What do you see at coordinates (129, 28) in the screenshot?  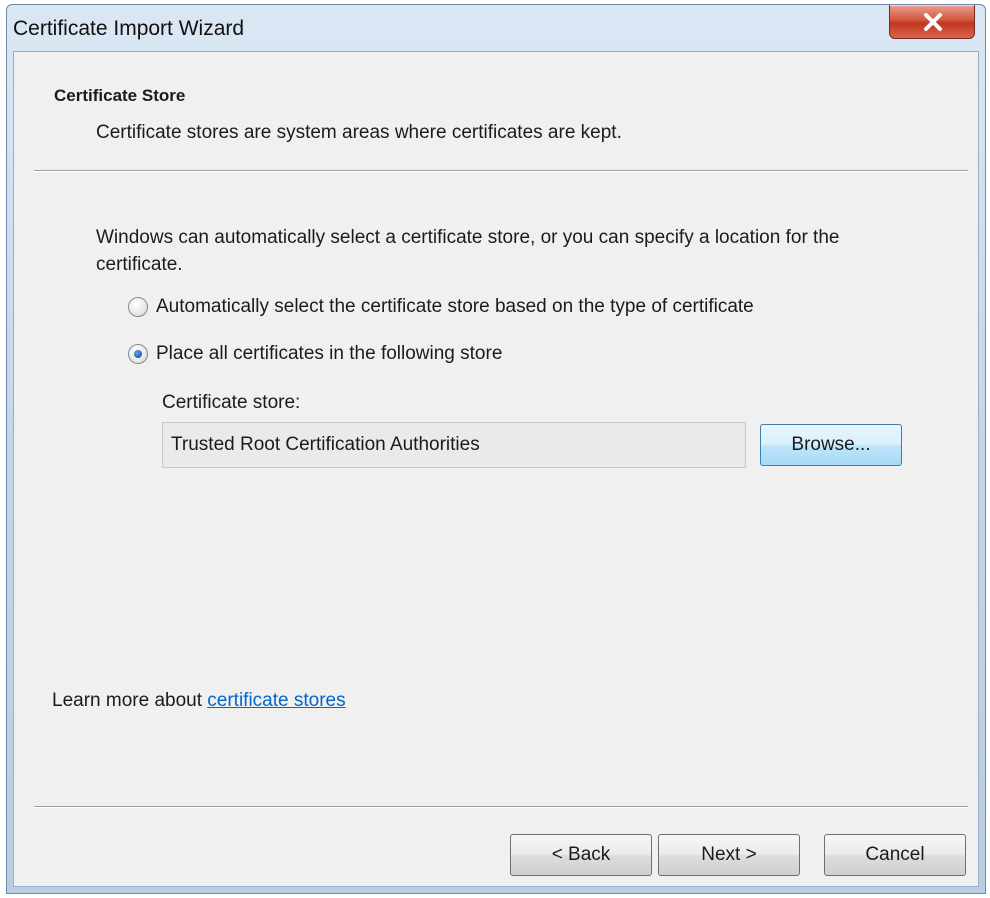 I see `window-title: Certificate Import Wizard` at bounding box center [129, 28].